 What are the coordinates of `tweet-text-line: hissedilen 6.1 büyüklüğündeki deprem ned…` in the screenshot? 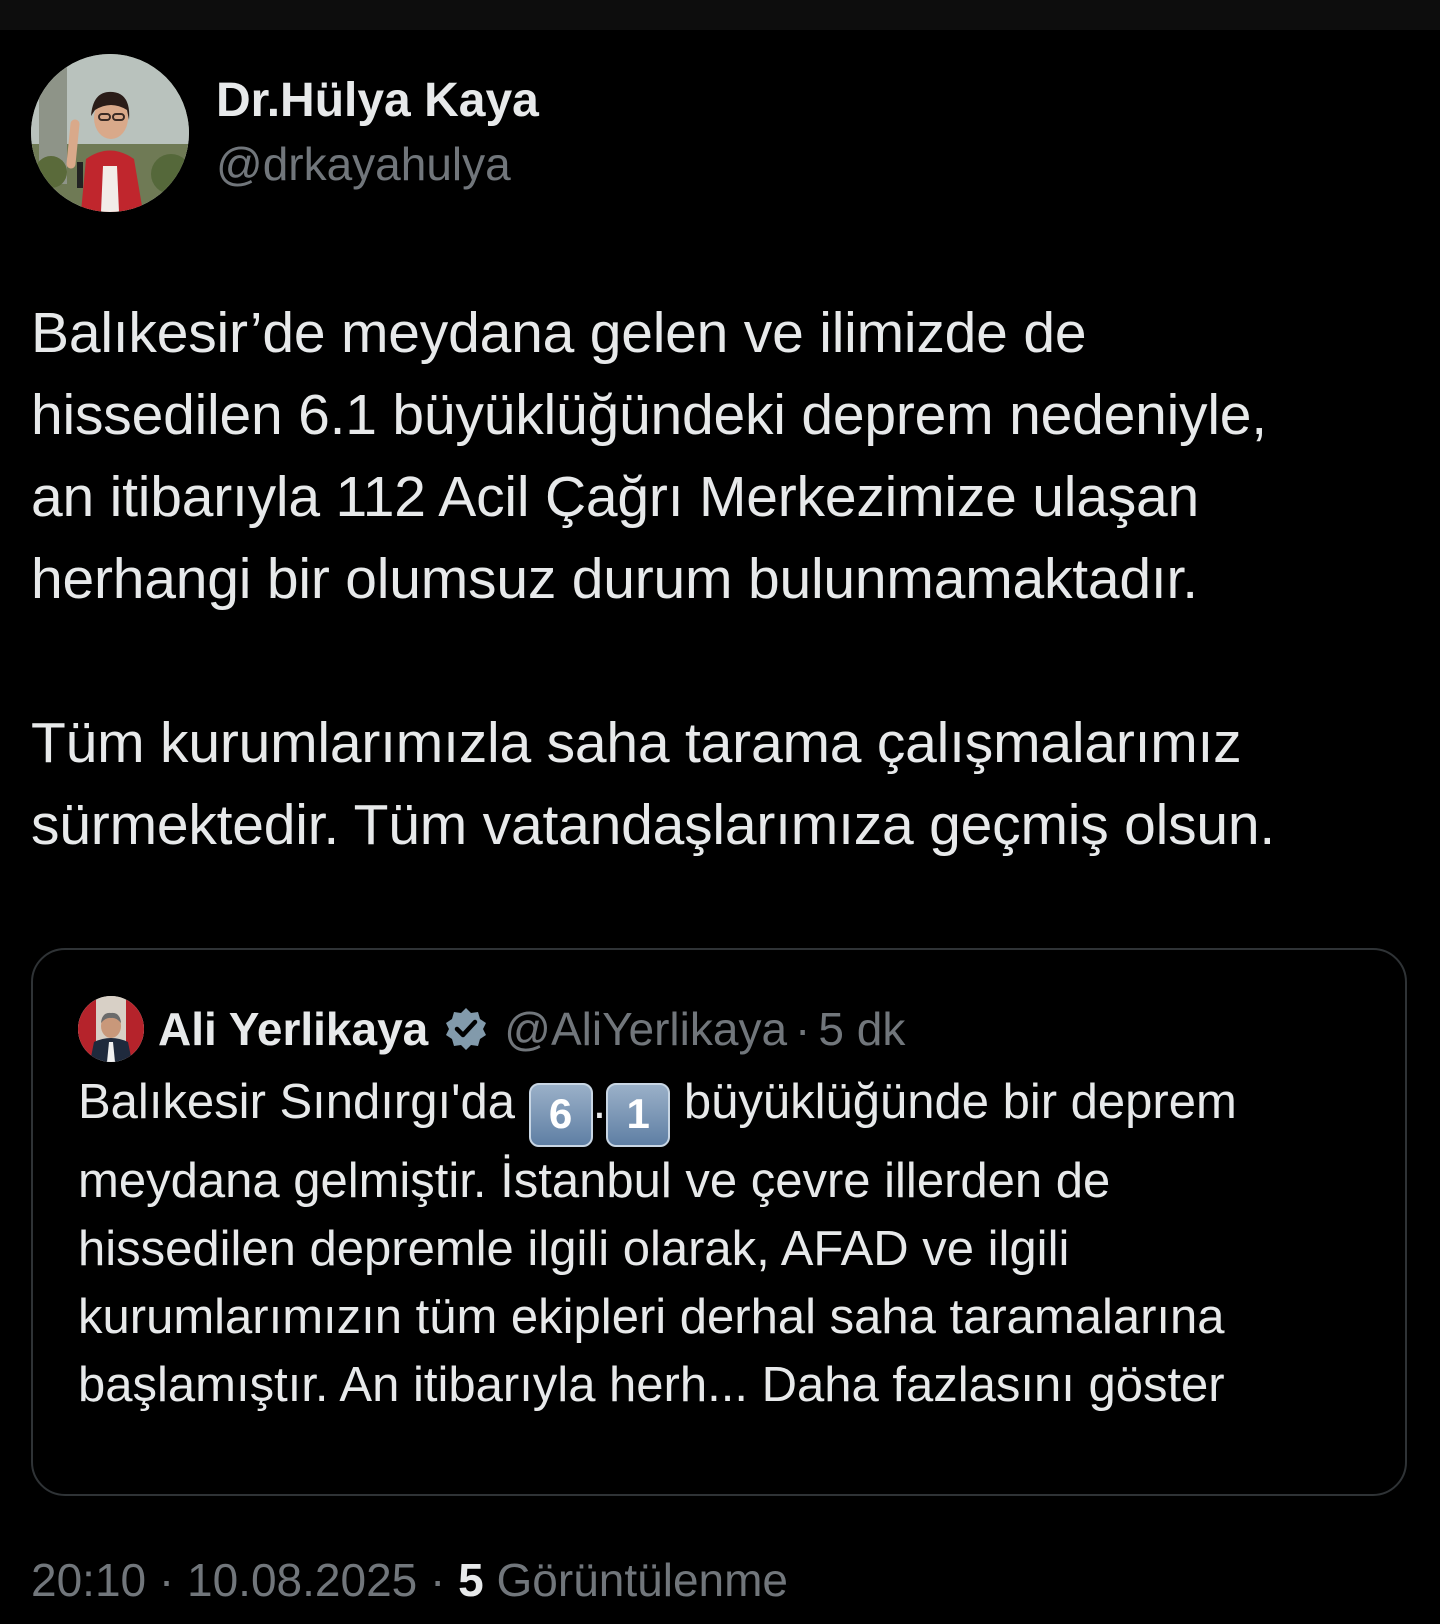 It's located at (649, 415).